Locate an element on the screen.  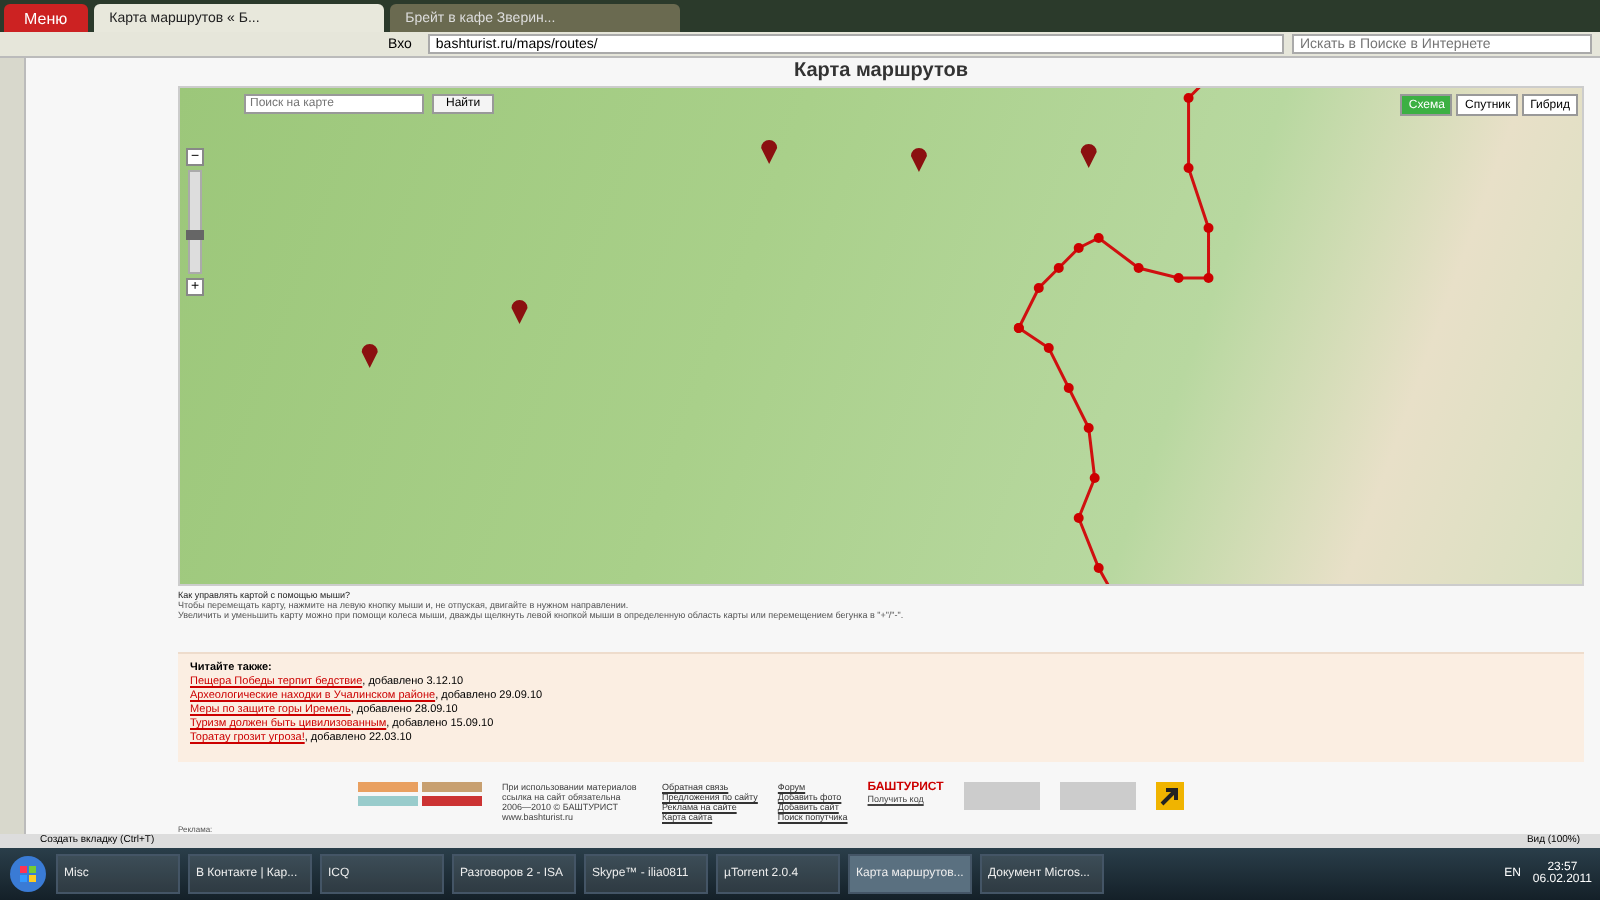
arrow-icon is located at coordinates (1169, 796).